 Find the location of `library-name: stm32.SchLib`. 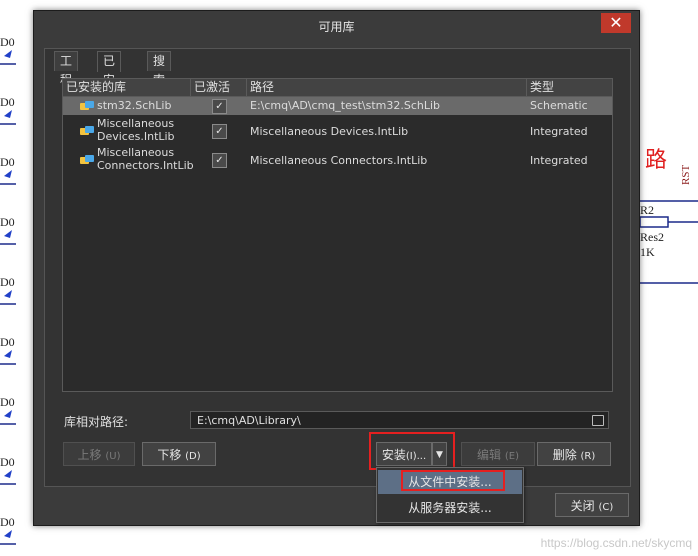

library-name: stm32.SchLib is located at coordinates (134, 105).